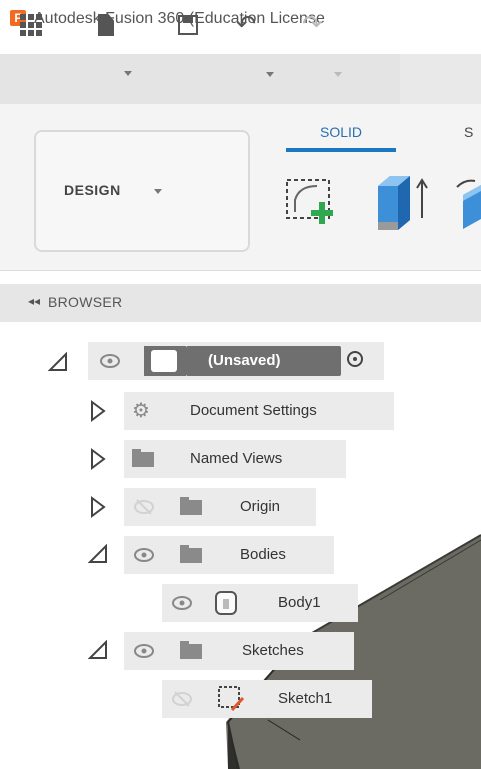  What do you see at coordinates (299, 602) in the screenshot?
I see `tree-label-body1: Body1` at bounding box center [299, 602].